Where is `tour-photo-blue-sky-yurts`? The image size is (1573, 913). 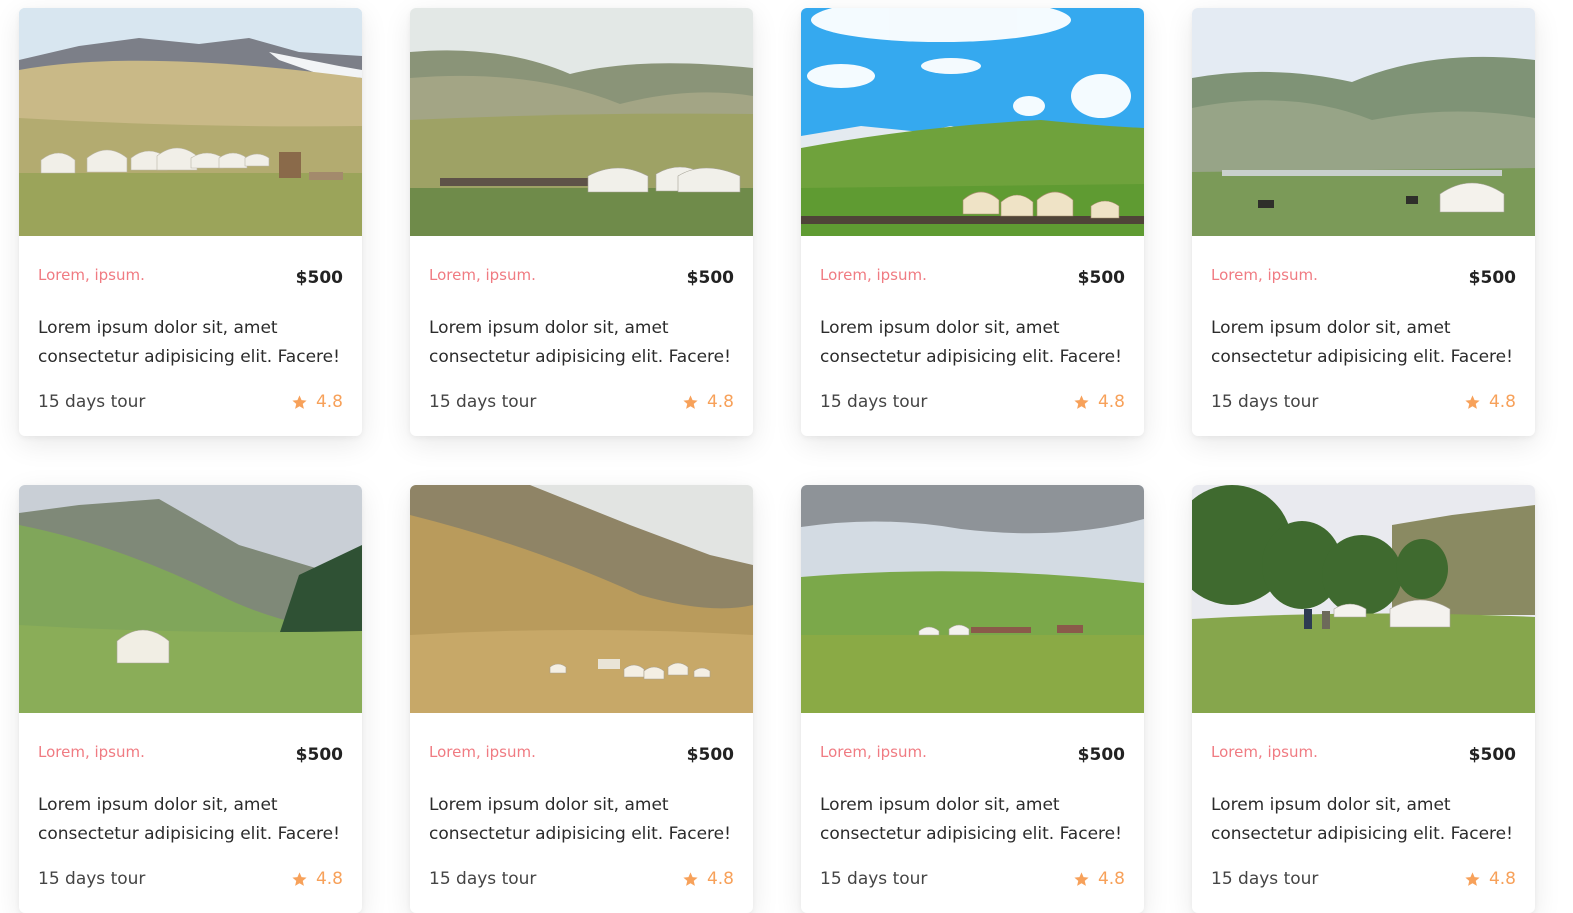
tour-photo-blue-sky-yurts is located at coordinates (972, 122).